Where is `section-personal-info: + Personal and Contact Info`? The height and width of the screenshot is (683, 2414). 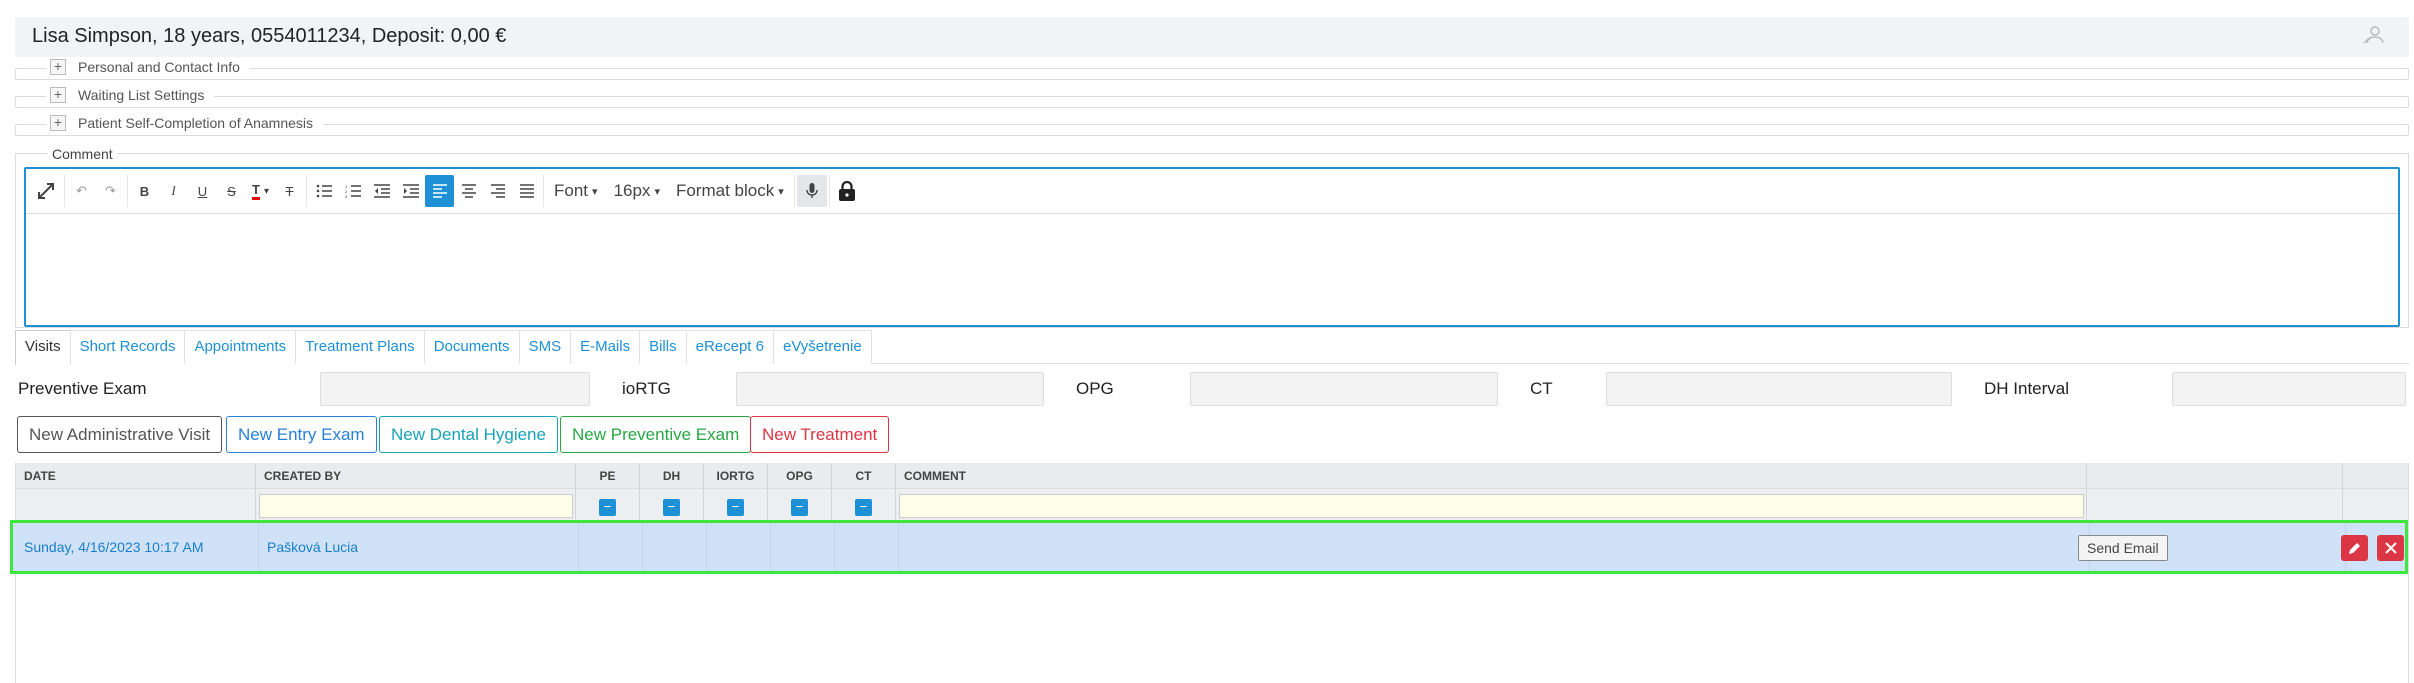 section-personal-info: + Personal and Contact Info is located at coordinates (1212, 69).